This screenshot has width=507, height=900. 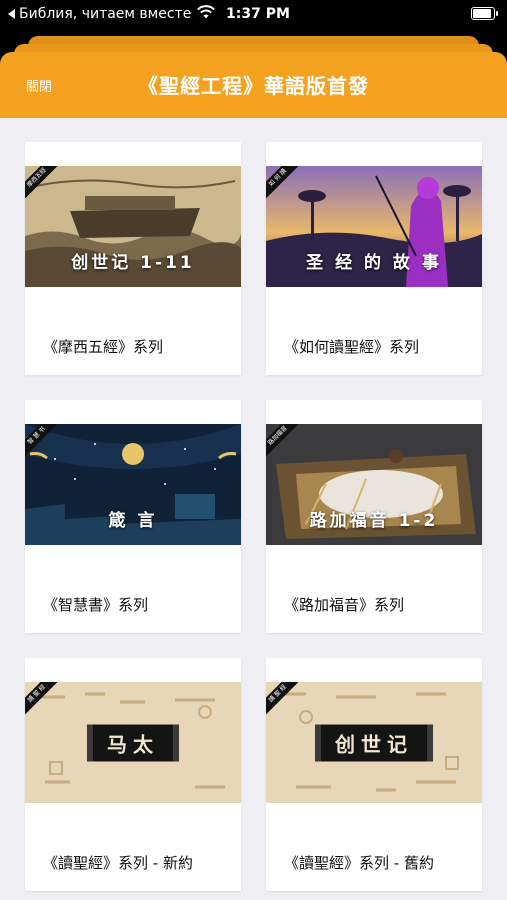 I want to click on series-title: 《讀聖經》系列 - 舊約, so click(x=359, y=863).